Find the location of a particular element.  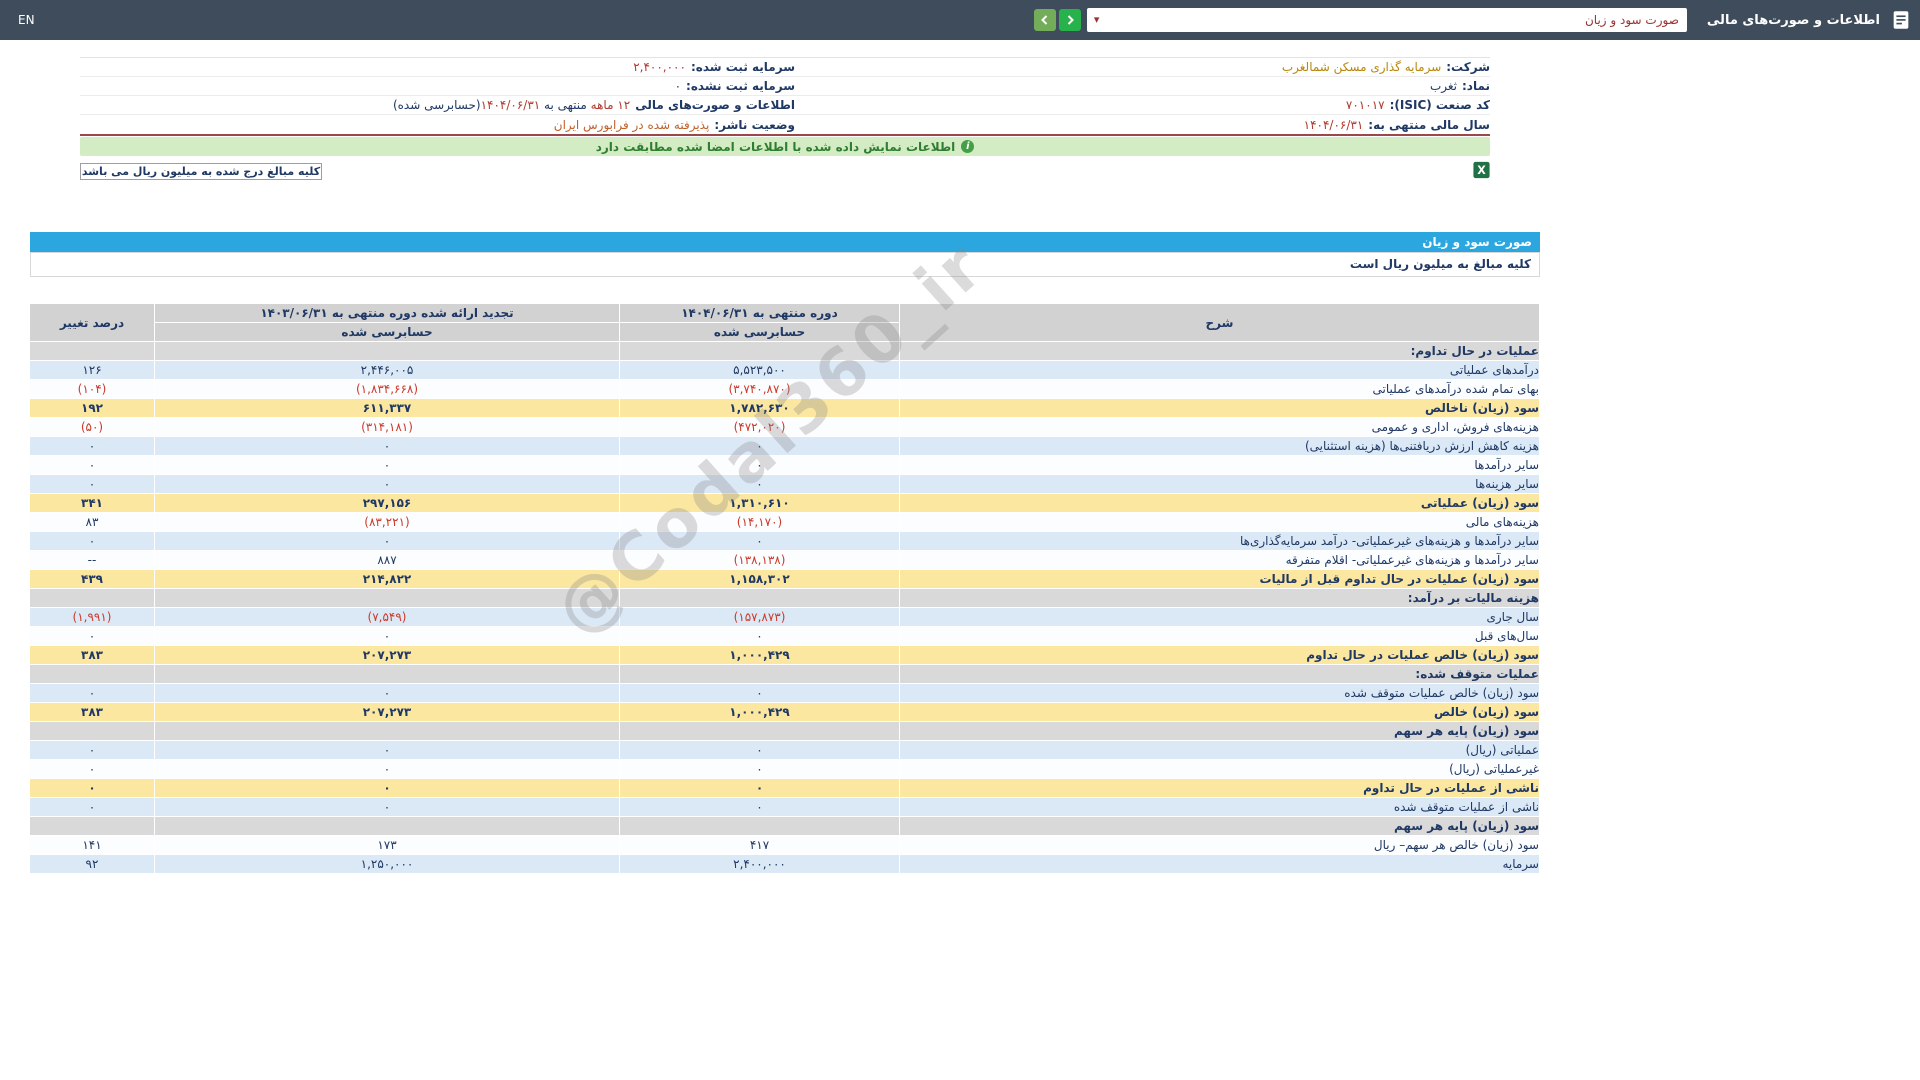

info-left-cell: سرمایه ثبت نشده: ۰ is located at coordinates (437, 86).